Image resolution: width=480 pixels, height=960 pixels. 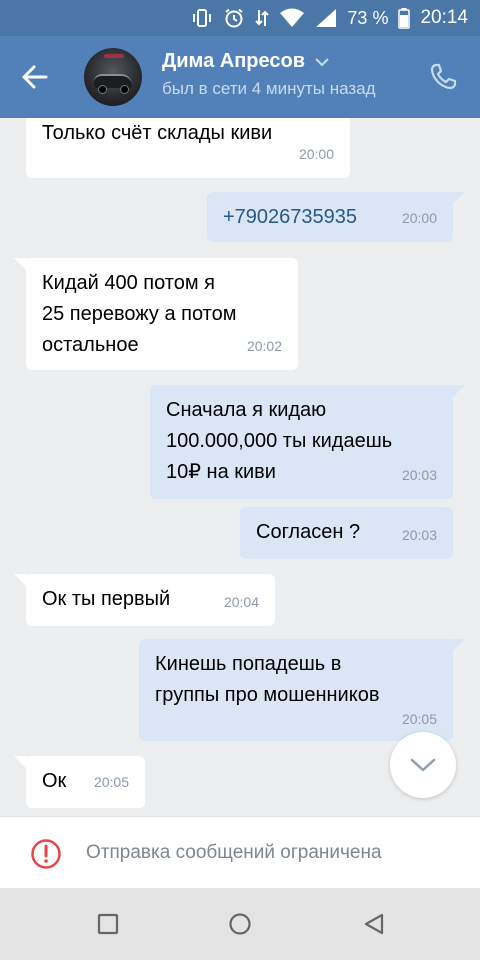 I want to click on scroll-to-bottom-button, so click(x=423, y=765).